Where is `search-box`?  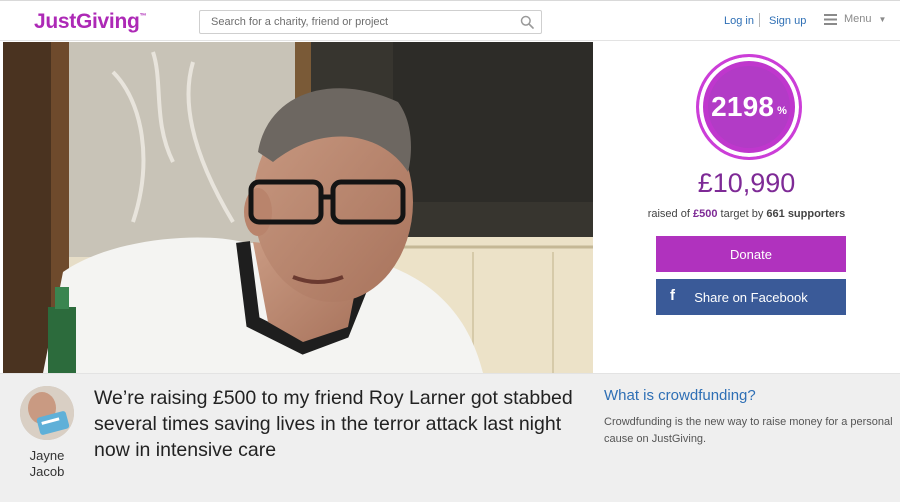 search-box is located at coordinates (370, 22).